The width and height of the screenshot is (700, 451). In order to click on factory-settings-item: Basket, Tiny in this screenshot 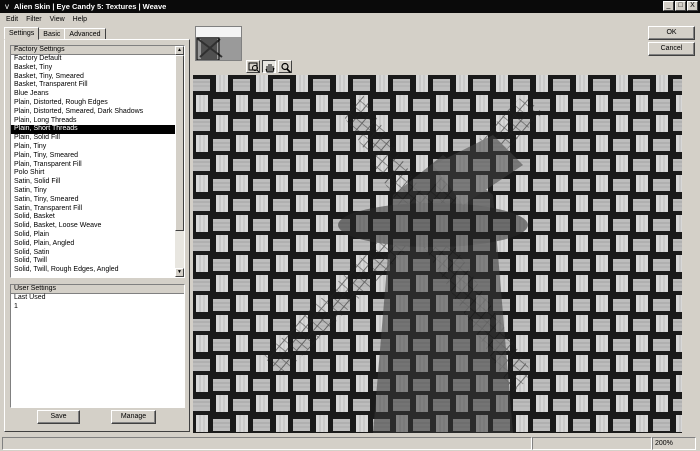, I will do `click(97, 68)`.